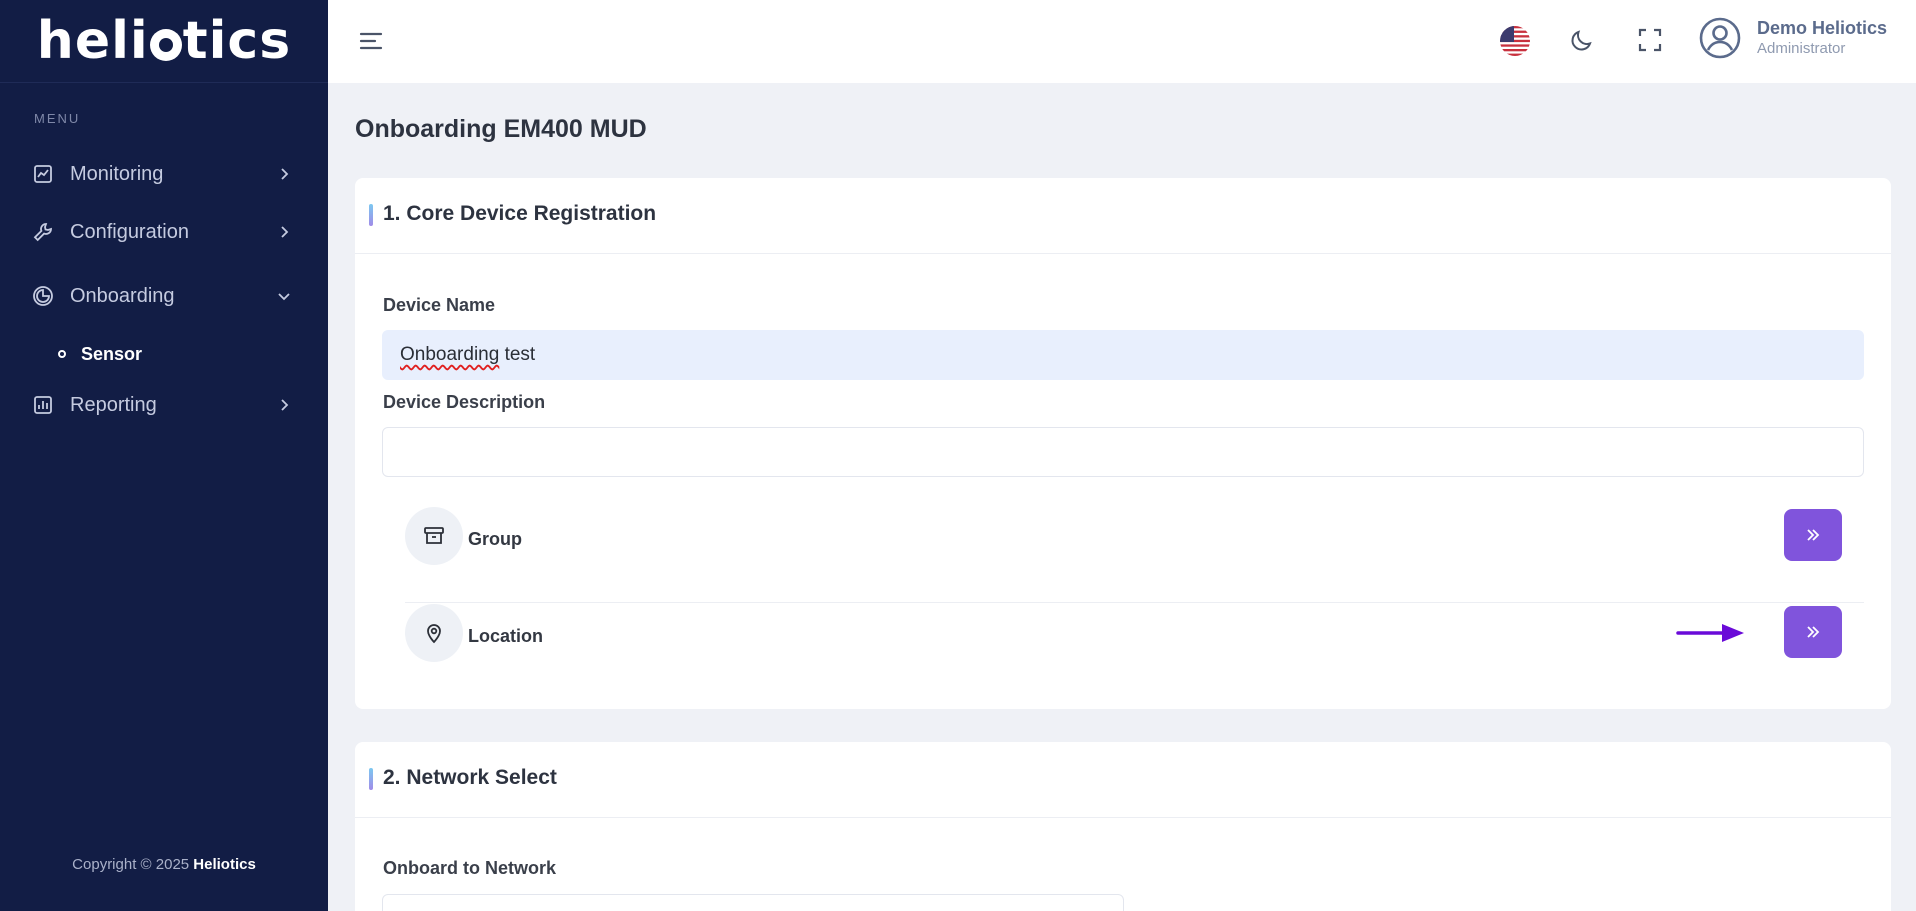  I want to click on onboarding-icon, so click(43, 296).